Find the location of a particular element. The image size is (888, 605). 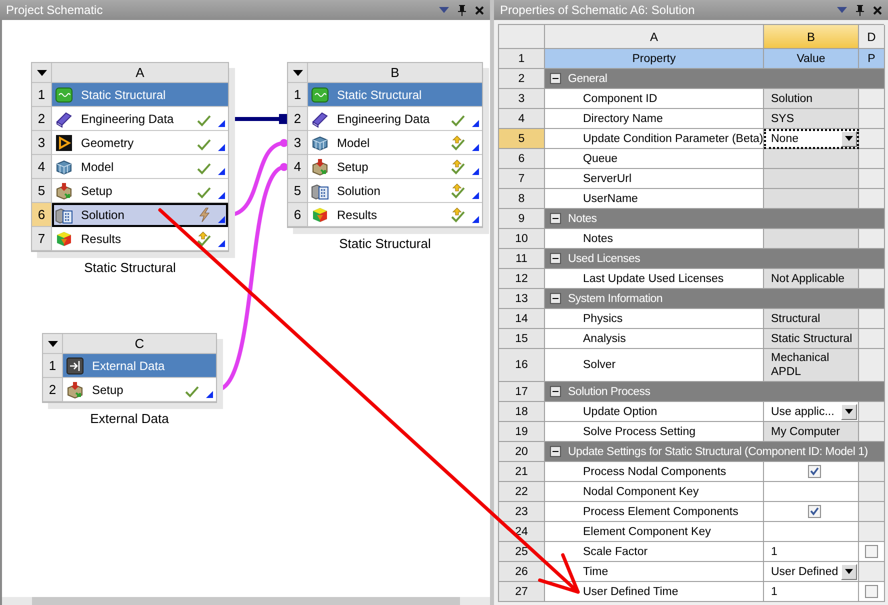

system-caption: External Data is located at coordinates (129, 418).